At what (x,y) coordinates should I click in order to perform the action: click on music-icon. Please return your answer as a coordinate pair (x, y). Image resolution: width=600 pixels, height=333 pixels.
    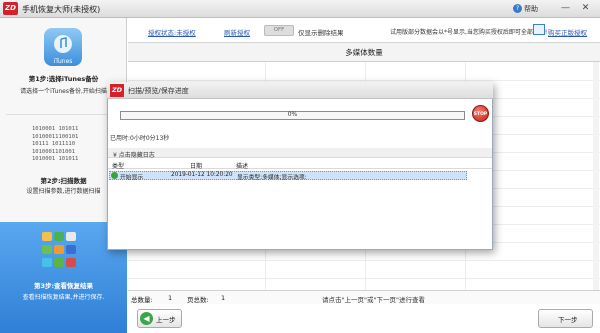
    Looking at the image, I should click on (71, 262).